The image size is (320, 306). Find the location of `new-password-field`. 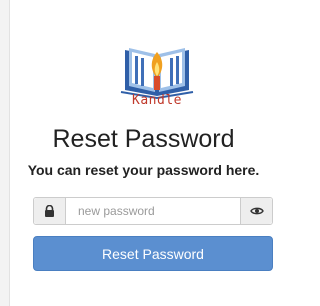

new-password-field is located at coordinates (153, 211).